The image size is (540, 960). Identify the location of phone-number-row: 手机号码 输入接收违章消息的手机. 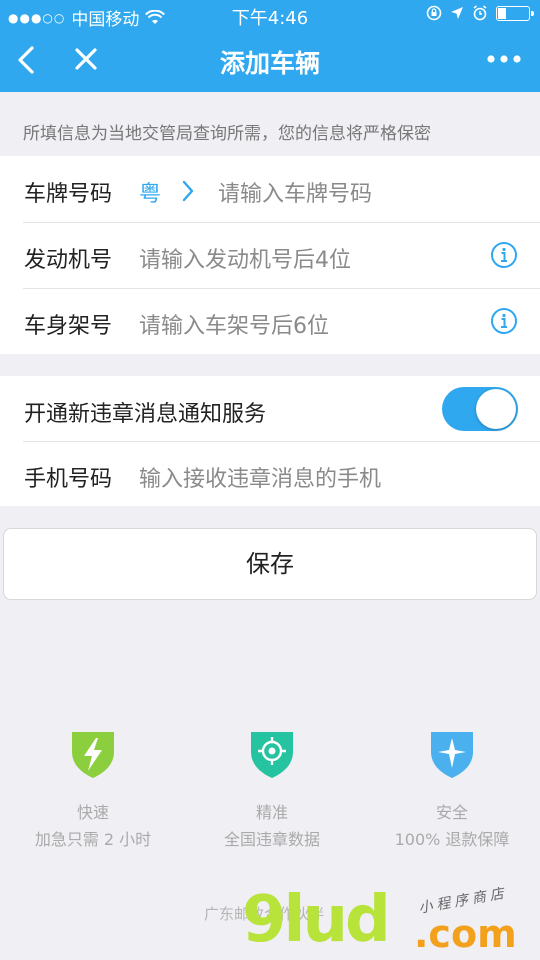
(270, 473).